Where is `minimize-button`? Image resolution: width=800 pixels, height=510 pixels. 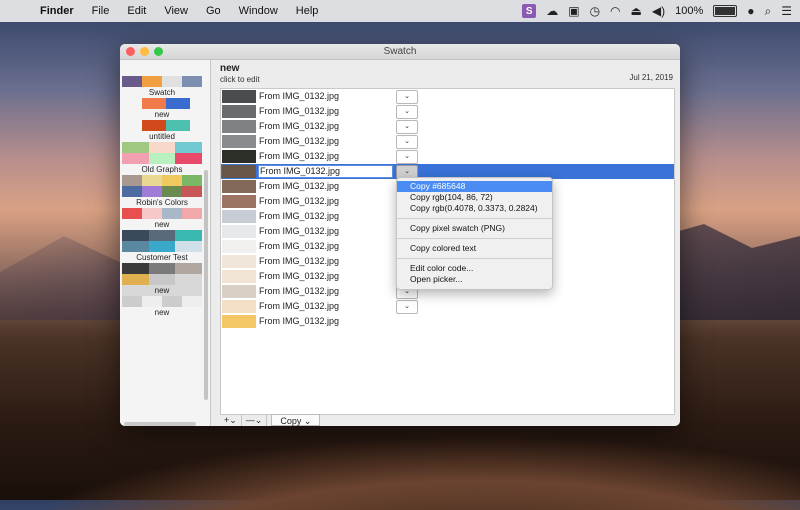
minimize-button is located at coordinates (144, 51).